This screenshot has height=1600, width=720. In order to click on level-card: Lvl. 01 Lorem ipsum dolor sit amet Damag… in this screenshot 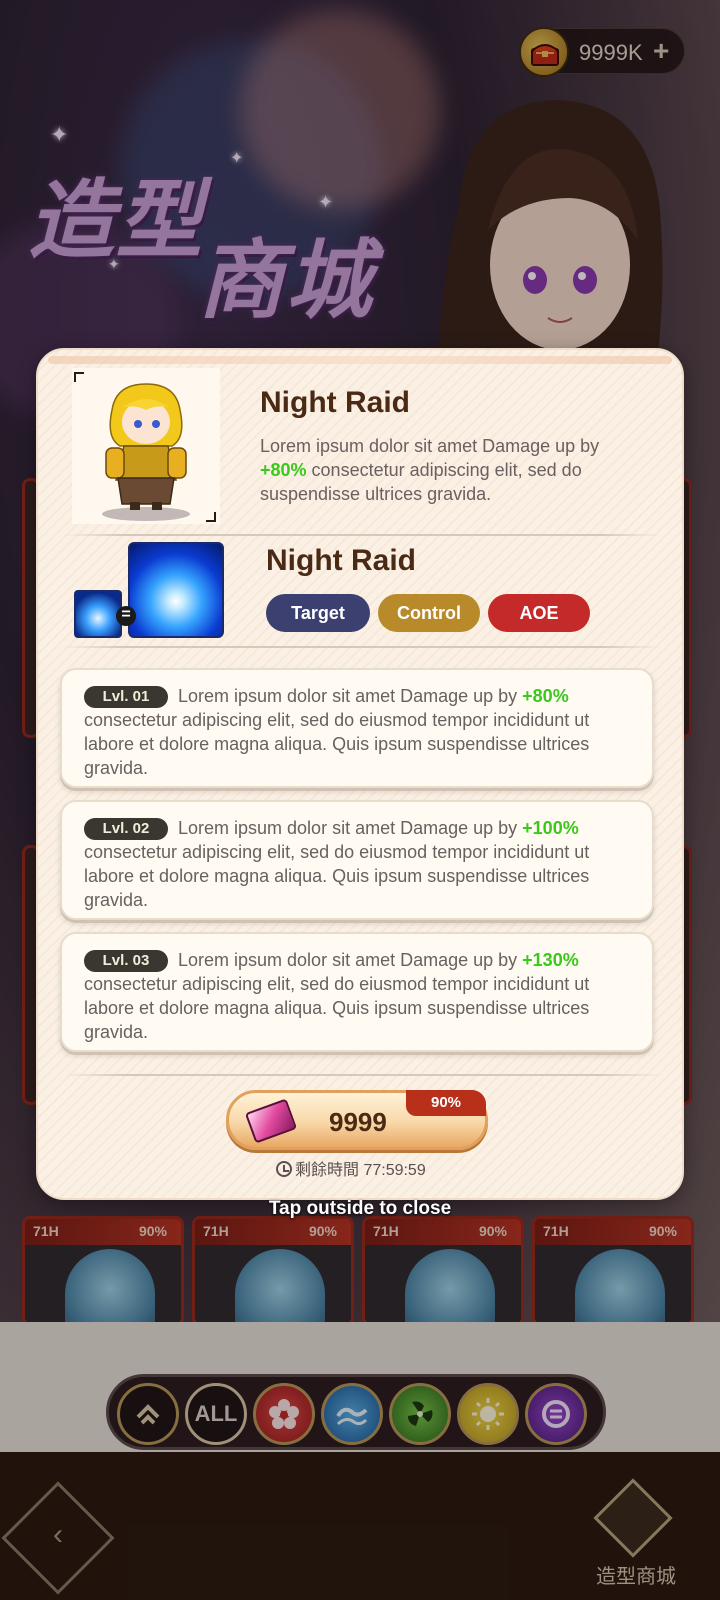, I will do `click(357, 728)`.